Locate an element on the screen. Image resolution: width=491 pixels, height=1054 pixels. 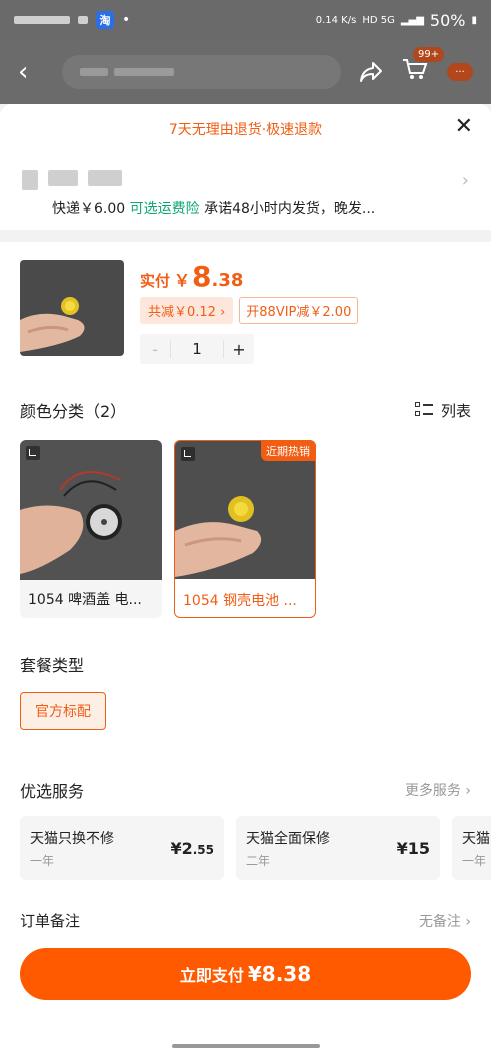
service-price-main: ¥15 is located at coordinates (413, 848).